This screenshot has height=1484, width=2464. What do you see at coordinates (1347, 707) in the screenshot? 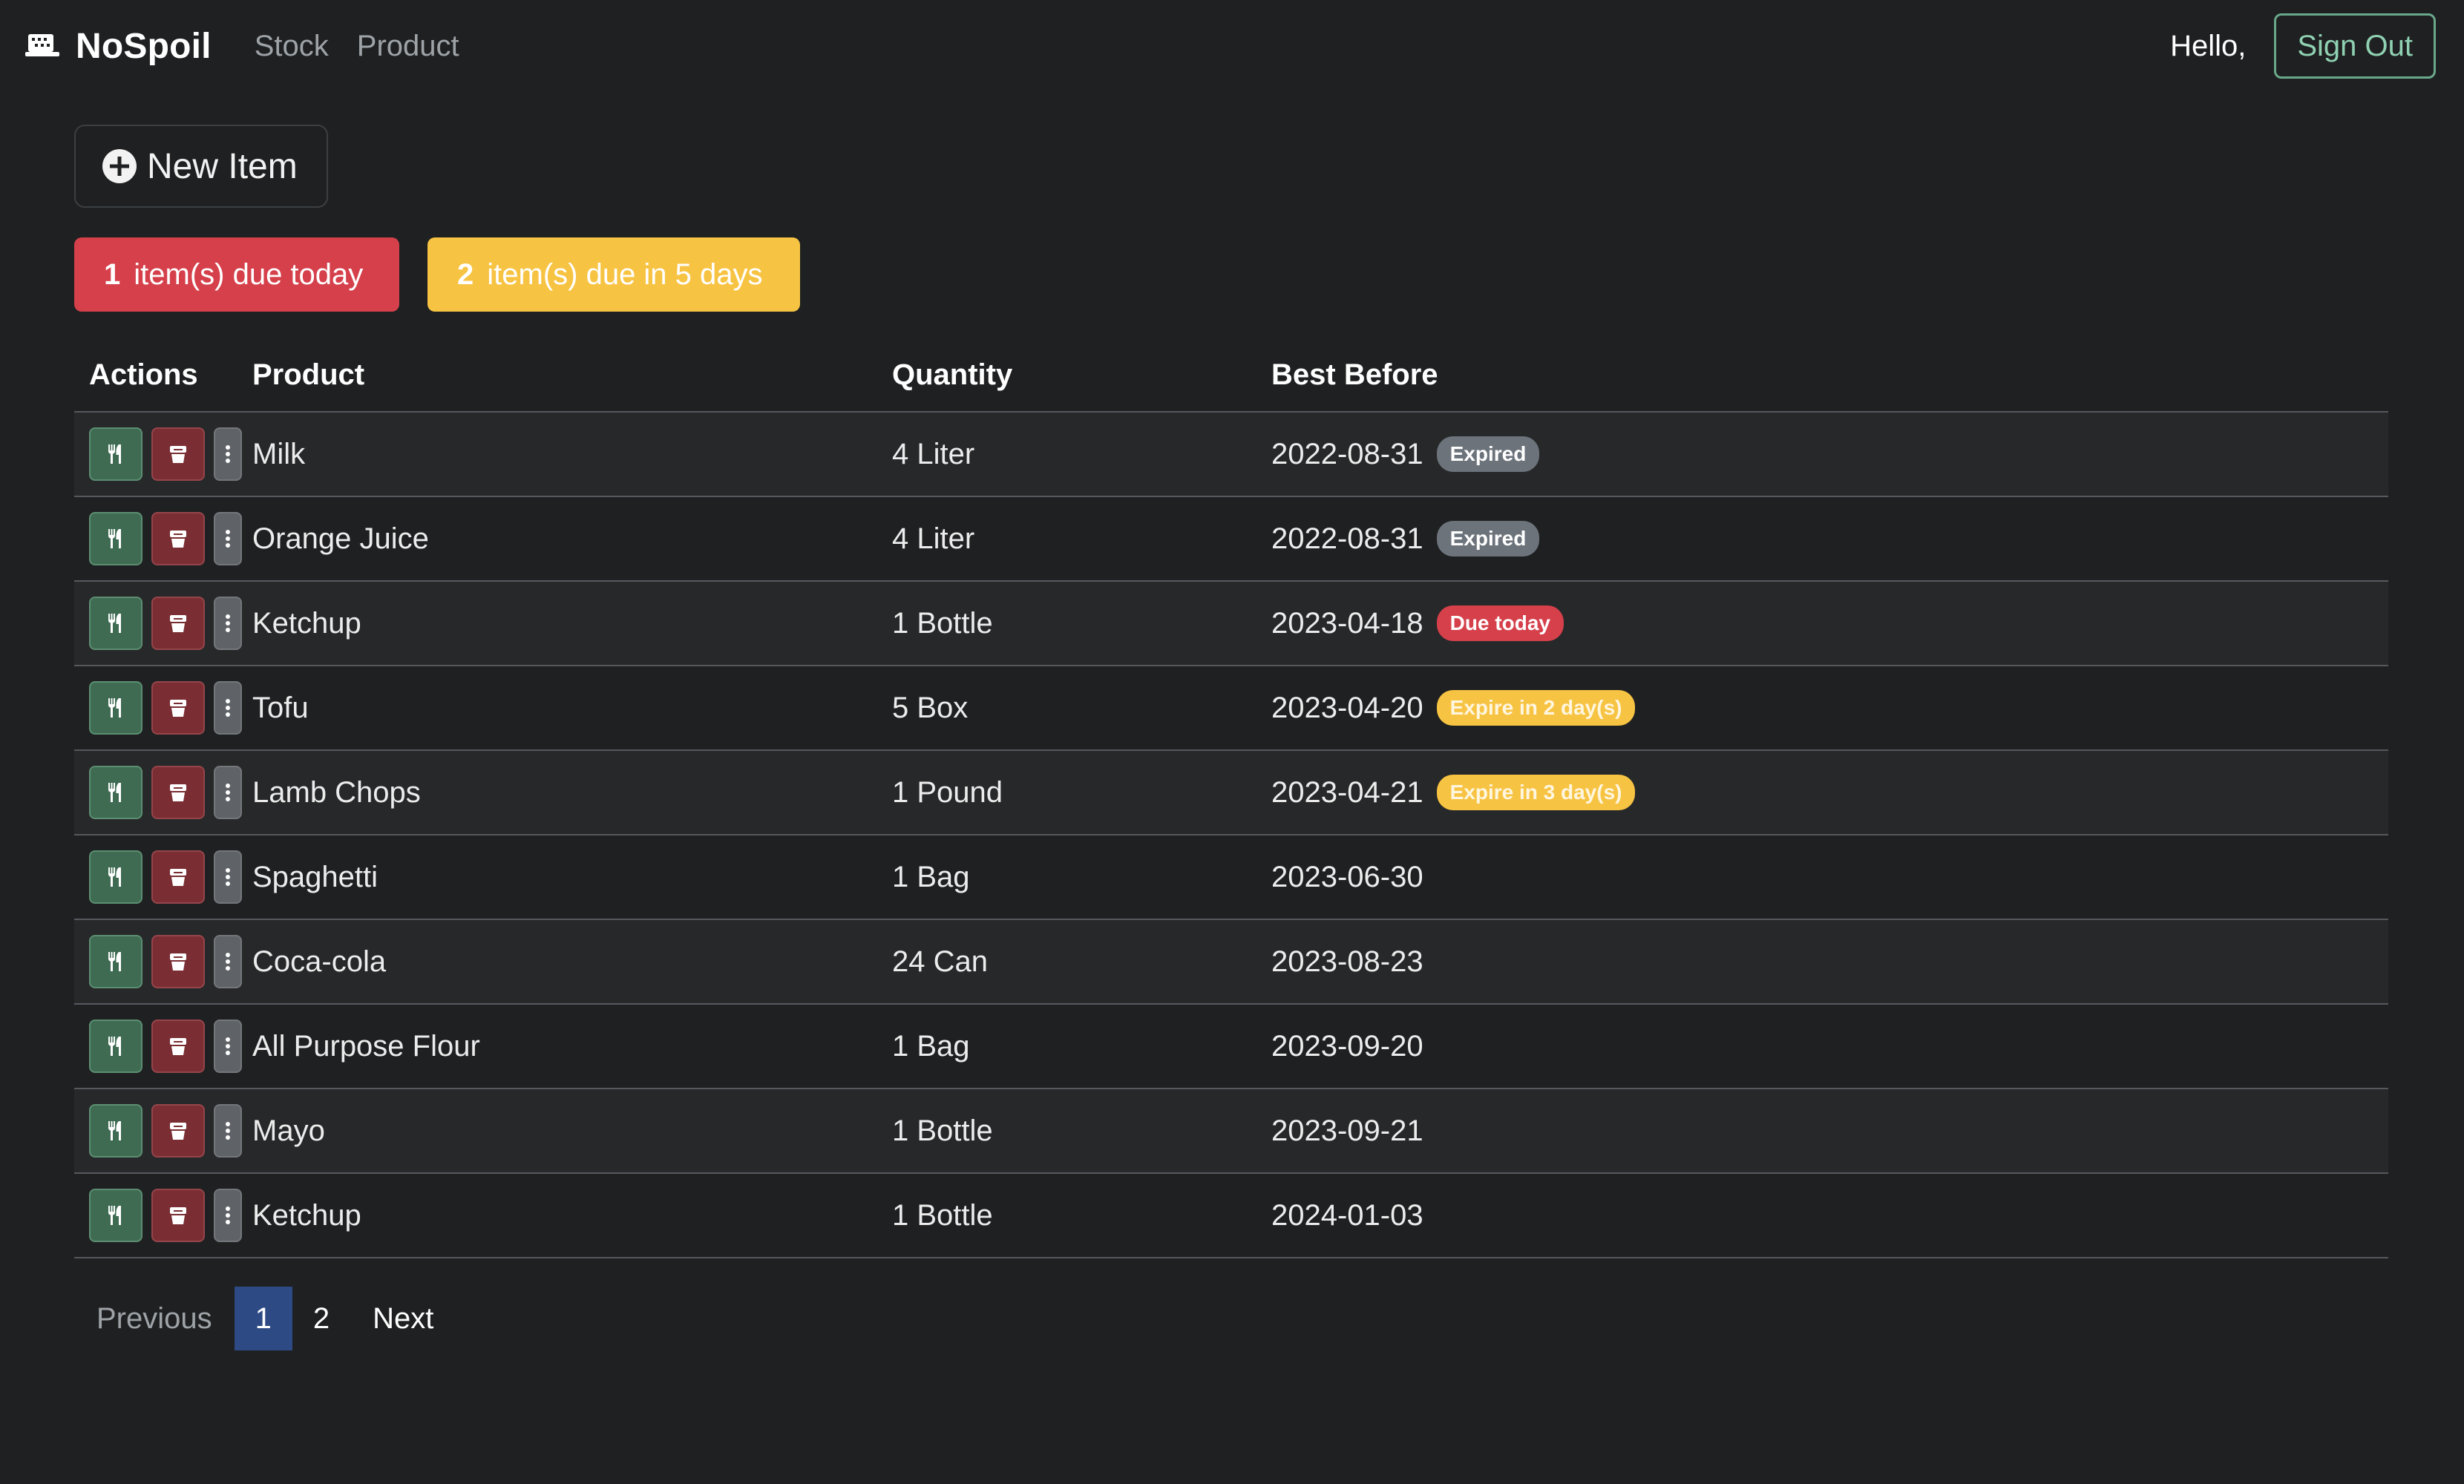
I see `best-before-date: 2023-04-20` at bounding box center [1347, 707].